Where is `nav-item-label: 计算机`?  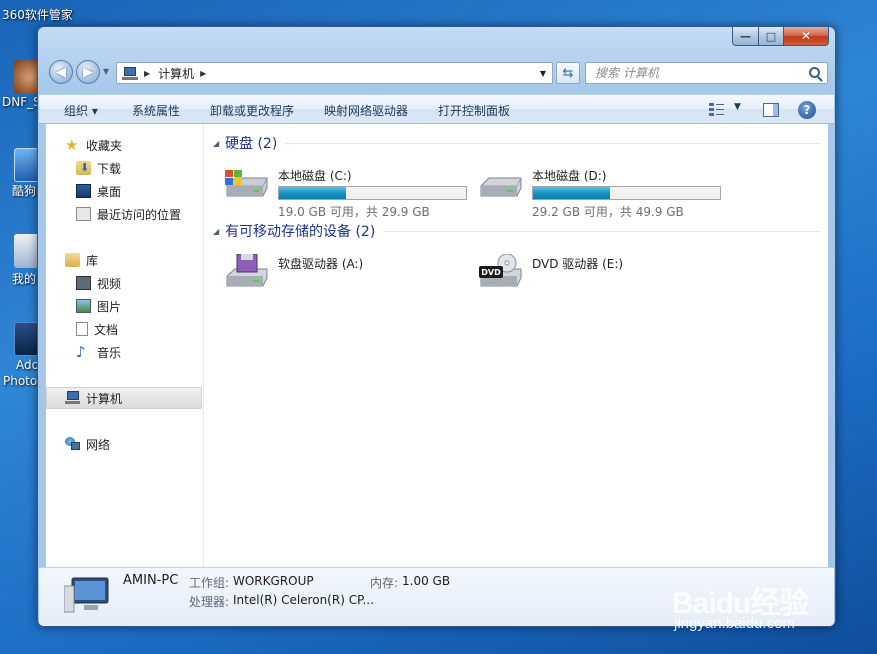 nav-item-label: 计算机 is located at coordinates (104, 398).